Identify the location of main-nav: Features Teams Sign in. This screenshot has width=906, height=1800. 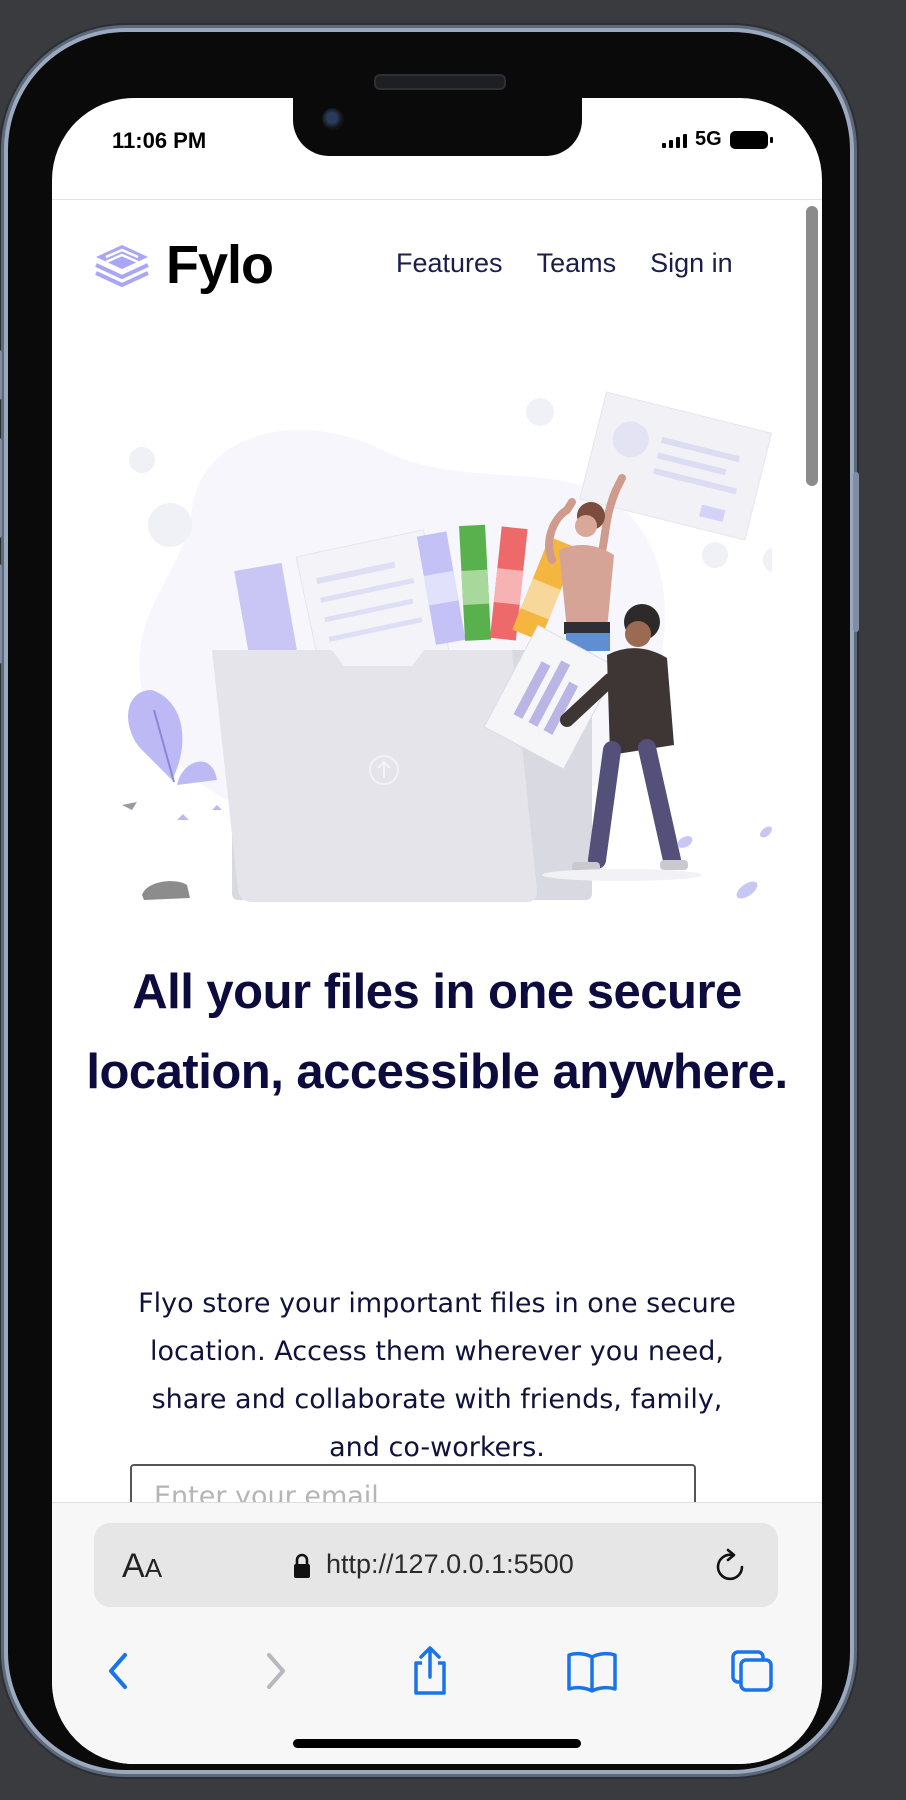
(564, 263).